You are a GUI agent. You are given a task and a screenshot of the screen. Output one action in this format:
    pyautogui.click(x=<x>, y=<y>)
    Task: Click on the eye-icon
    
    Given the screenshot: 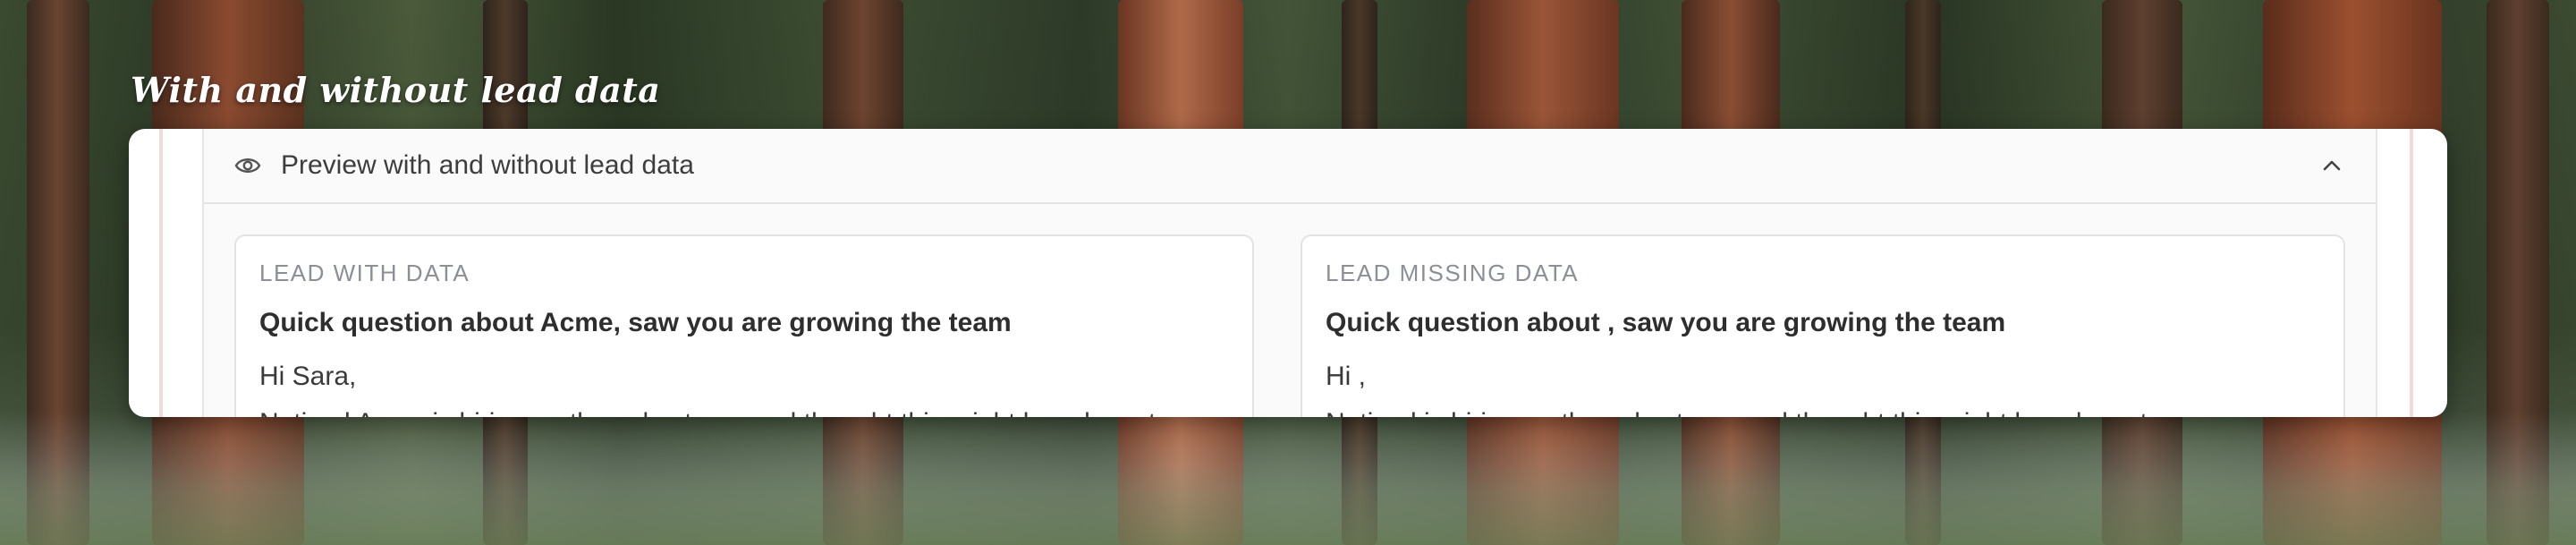 What is the action you would take?
    pyautogui.click(x=247, y=165)
    